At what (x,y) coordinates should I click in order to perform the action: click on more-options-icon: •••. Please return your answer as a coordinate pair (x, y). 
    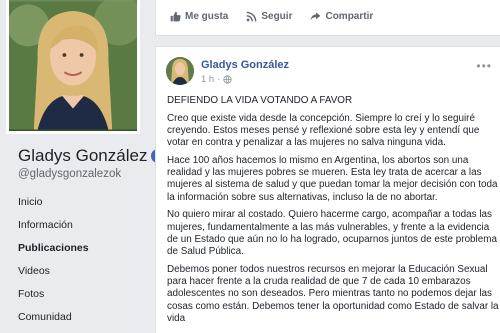
    Looking at the image, I should click on (484, 66).